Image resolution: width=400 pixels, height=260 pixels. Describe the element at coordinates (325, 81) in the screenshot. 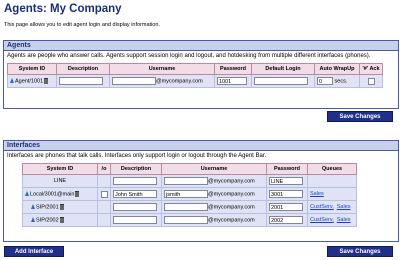

I see `agent-wrapup-input: 0` at that location.